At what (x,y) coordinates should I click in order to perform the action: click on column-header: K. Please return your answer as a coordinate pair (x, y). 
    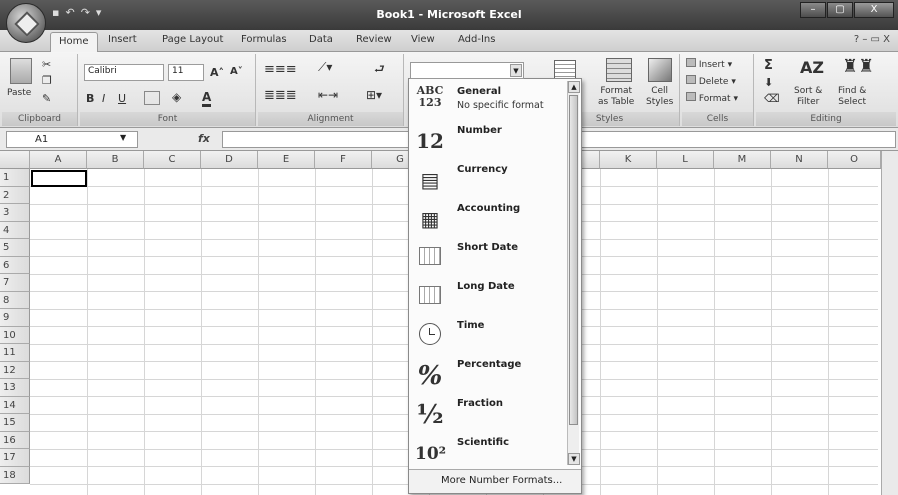
    Looking at the image, I should click on (628, 160).